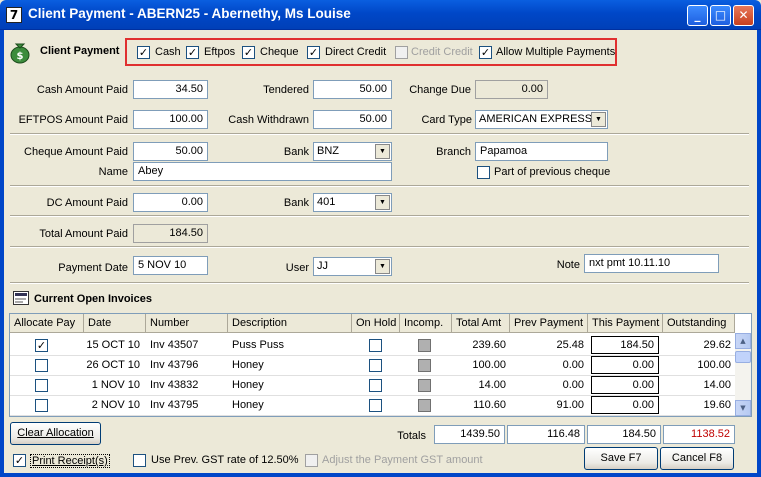 This screenshot has width=761, height=477. Describe the element at coordinates (699, 323) in the screenshot. I see `column-header-outstanding: Outstanding` at that location.